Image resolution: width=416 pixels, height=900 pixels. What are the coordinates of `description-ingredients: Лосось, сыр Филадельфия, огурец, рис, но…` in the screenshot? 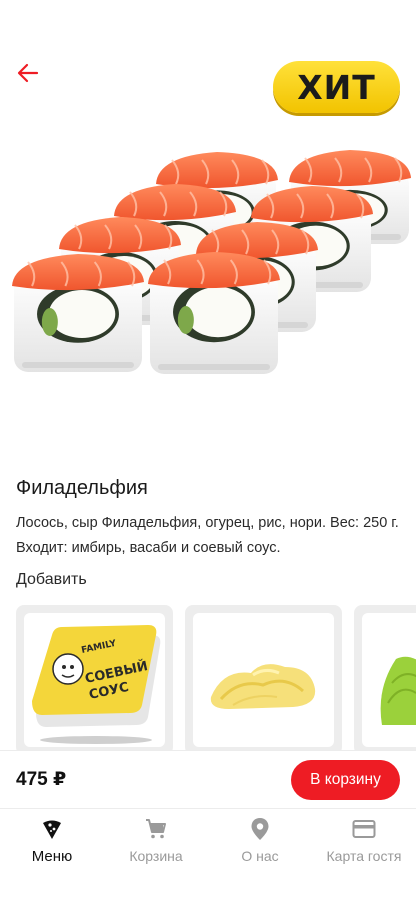 It's located at (207, 523).